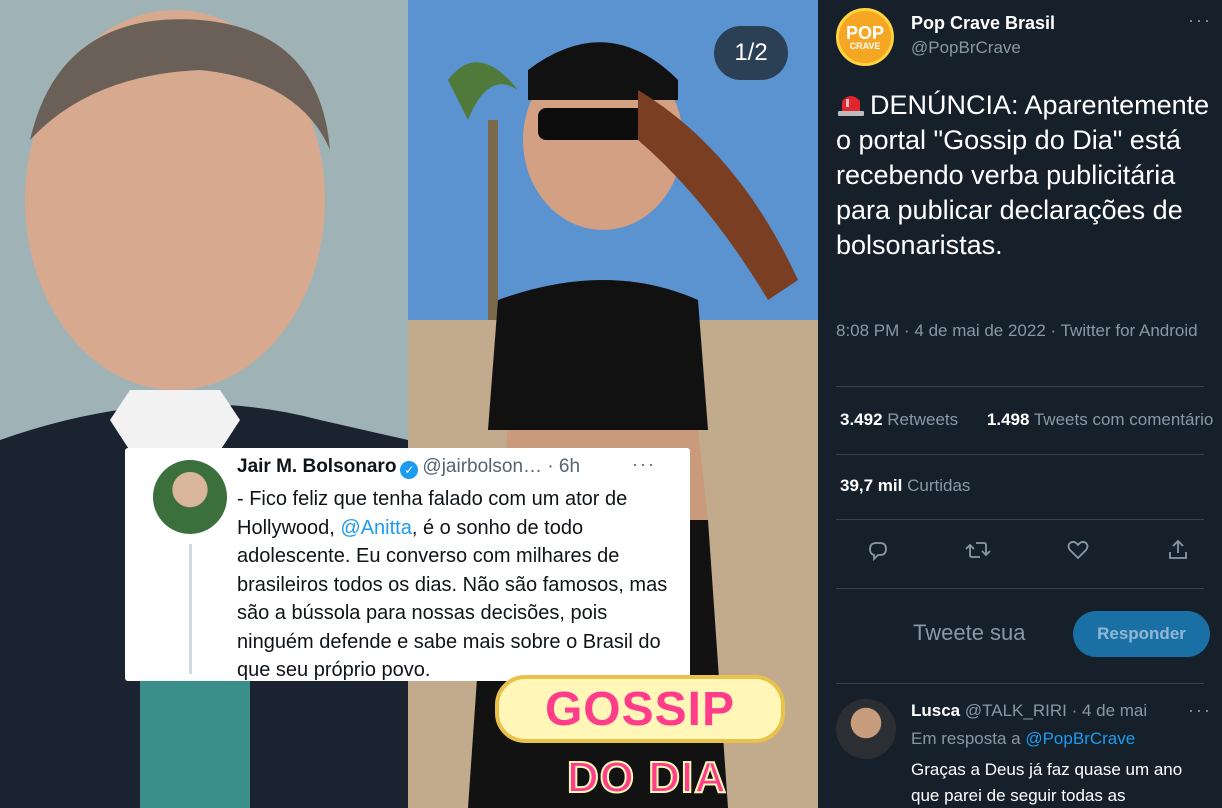  I want to click on likes-label: Curtidas, so click(939, 485).